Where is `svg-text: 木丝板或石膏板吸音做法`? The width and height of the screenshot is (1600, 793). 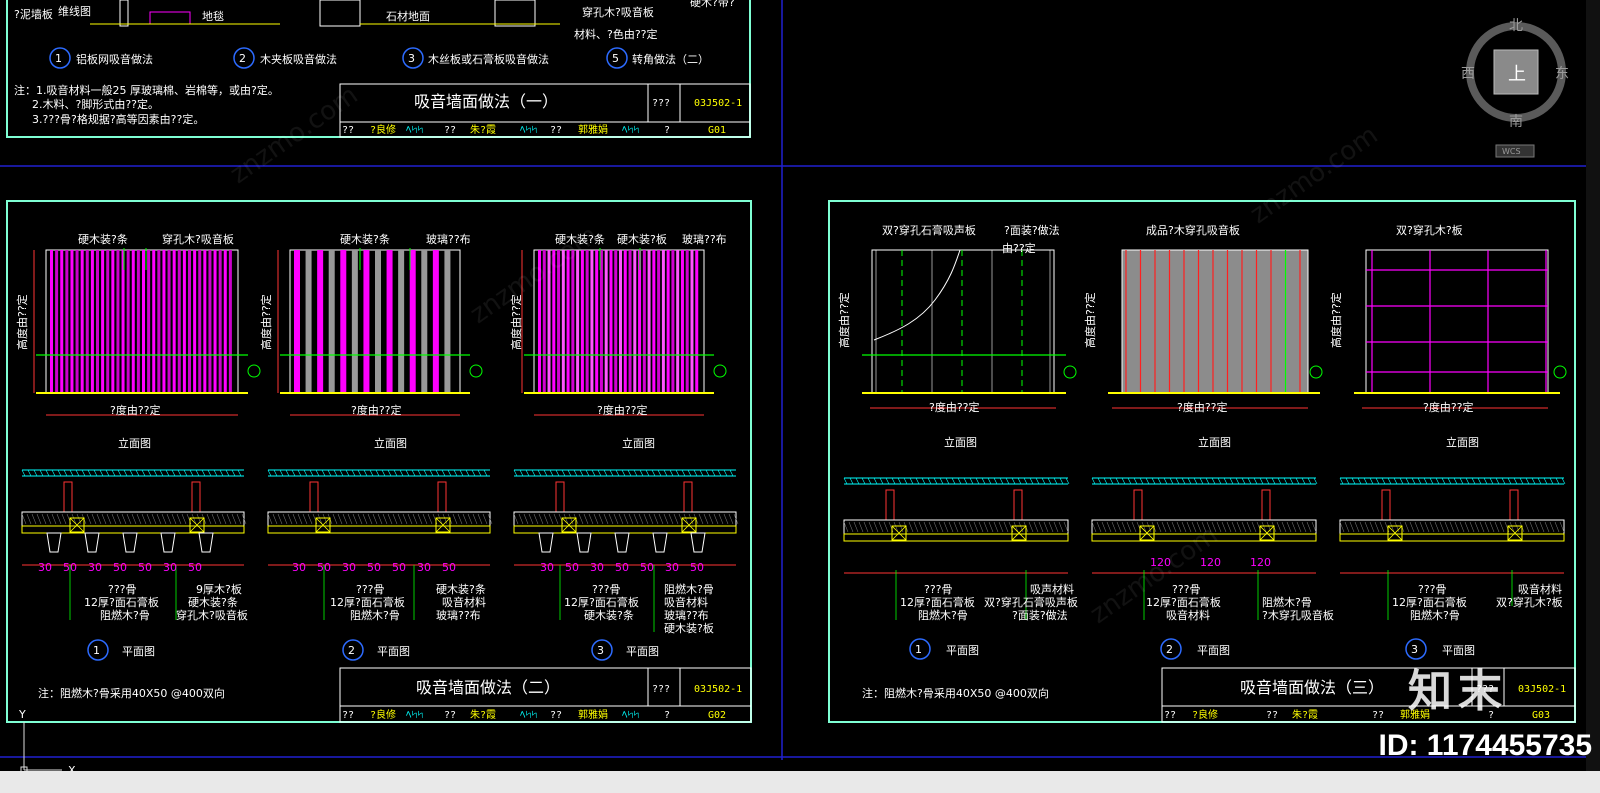 svg-text: 木丝板或石膏板吸音做法 is located at coordinates (488, 59).